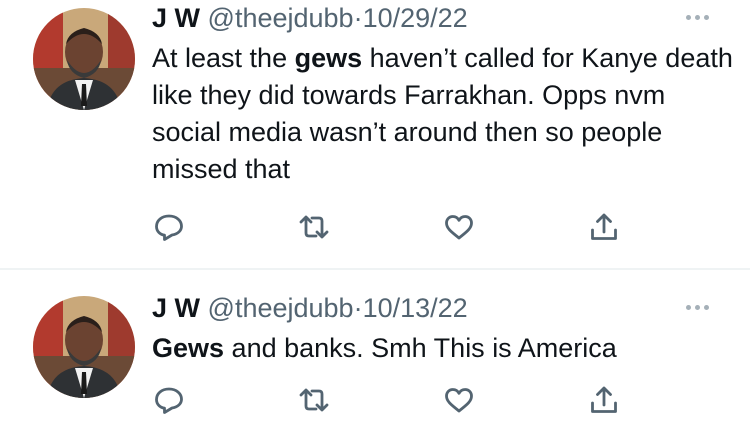 The image size is (750, 433). I want to click on tweet-date: 10/13/22, so click(415, 308).